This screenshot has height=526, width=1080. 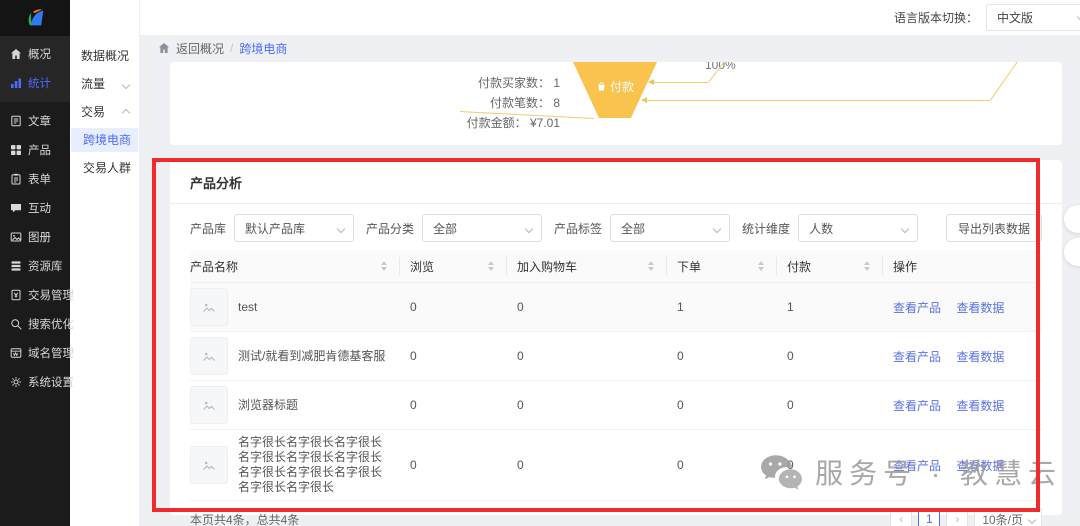 I want to click on filter-product-library: 产品库 默认产品库, so click(x=272, y=228).